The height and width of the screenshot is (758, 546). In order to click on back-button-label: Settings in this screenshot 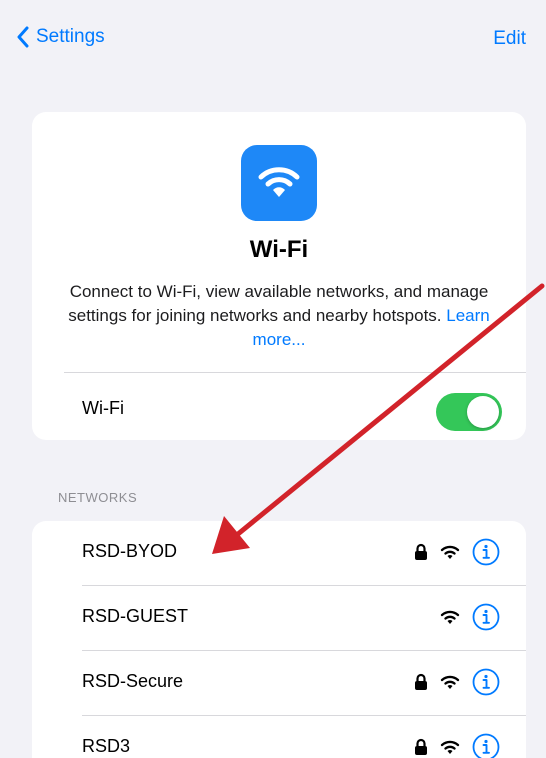, I will do `click(70, 36)`.